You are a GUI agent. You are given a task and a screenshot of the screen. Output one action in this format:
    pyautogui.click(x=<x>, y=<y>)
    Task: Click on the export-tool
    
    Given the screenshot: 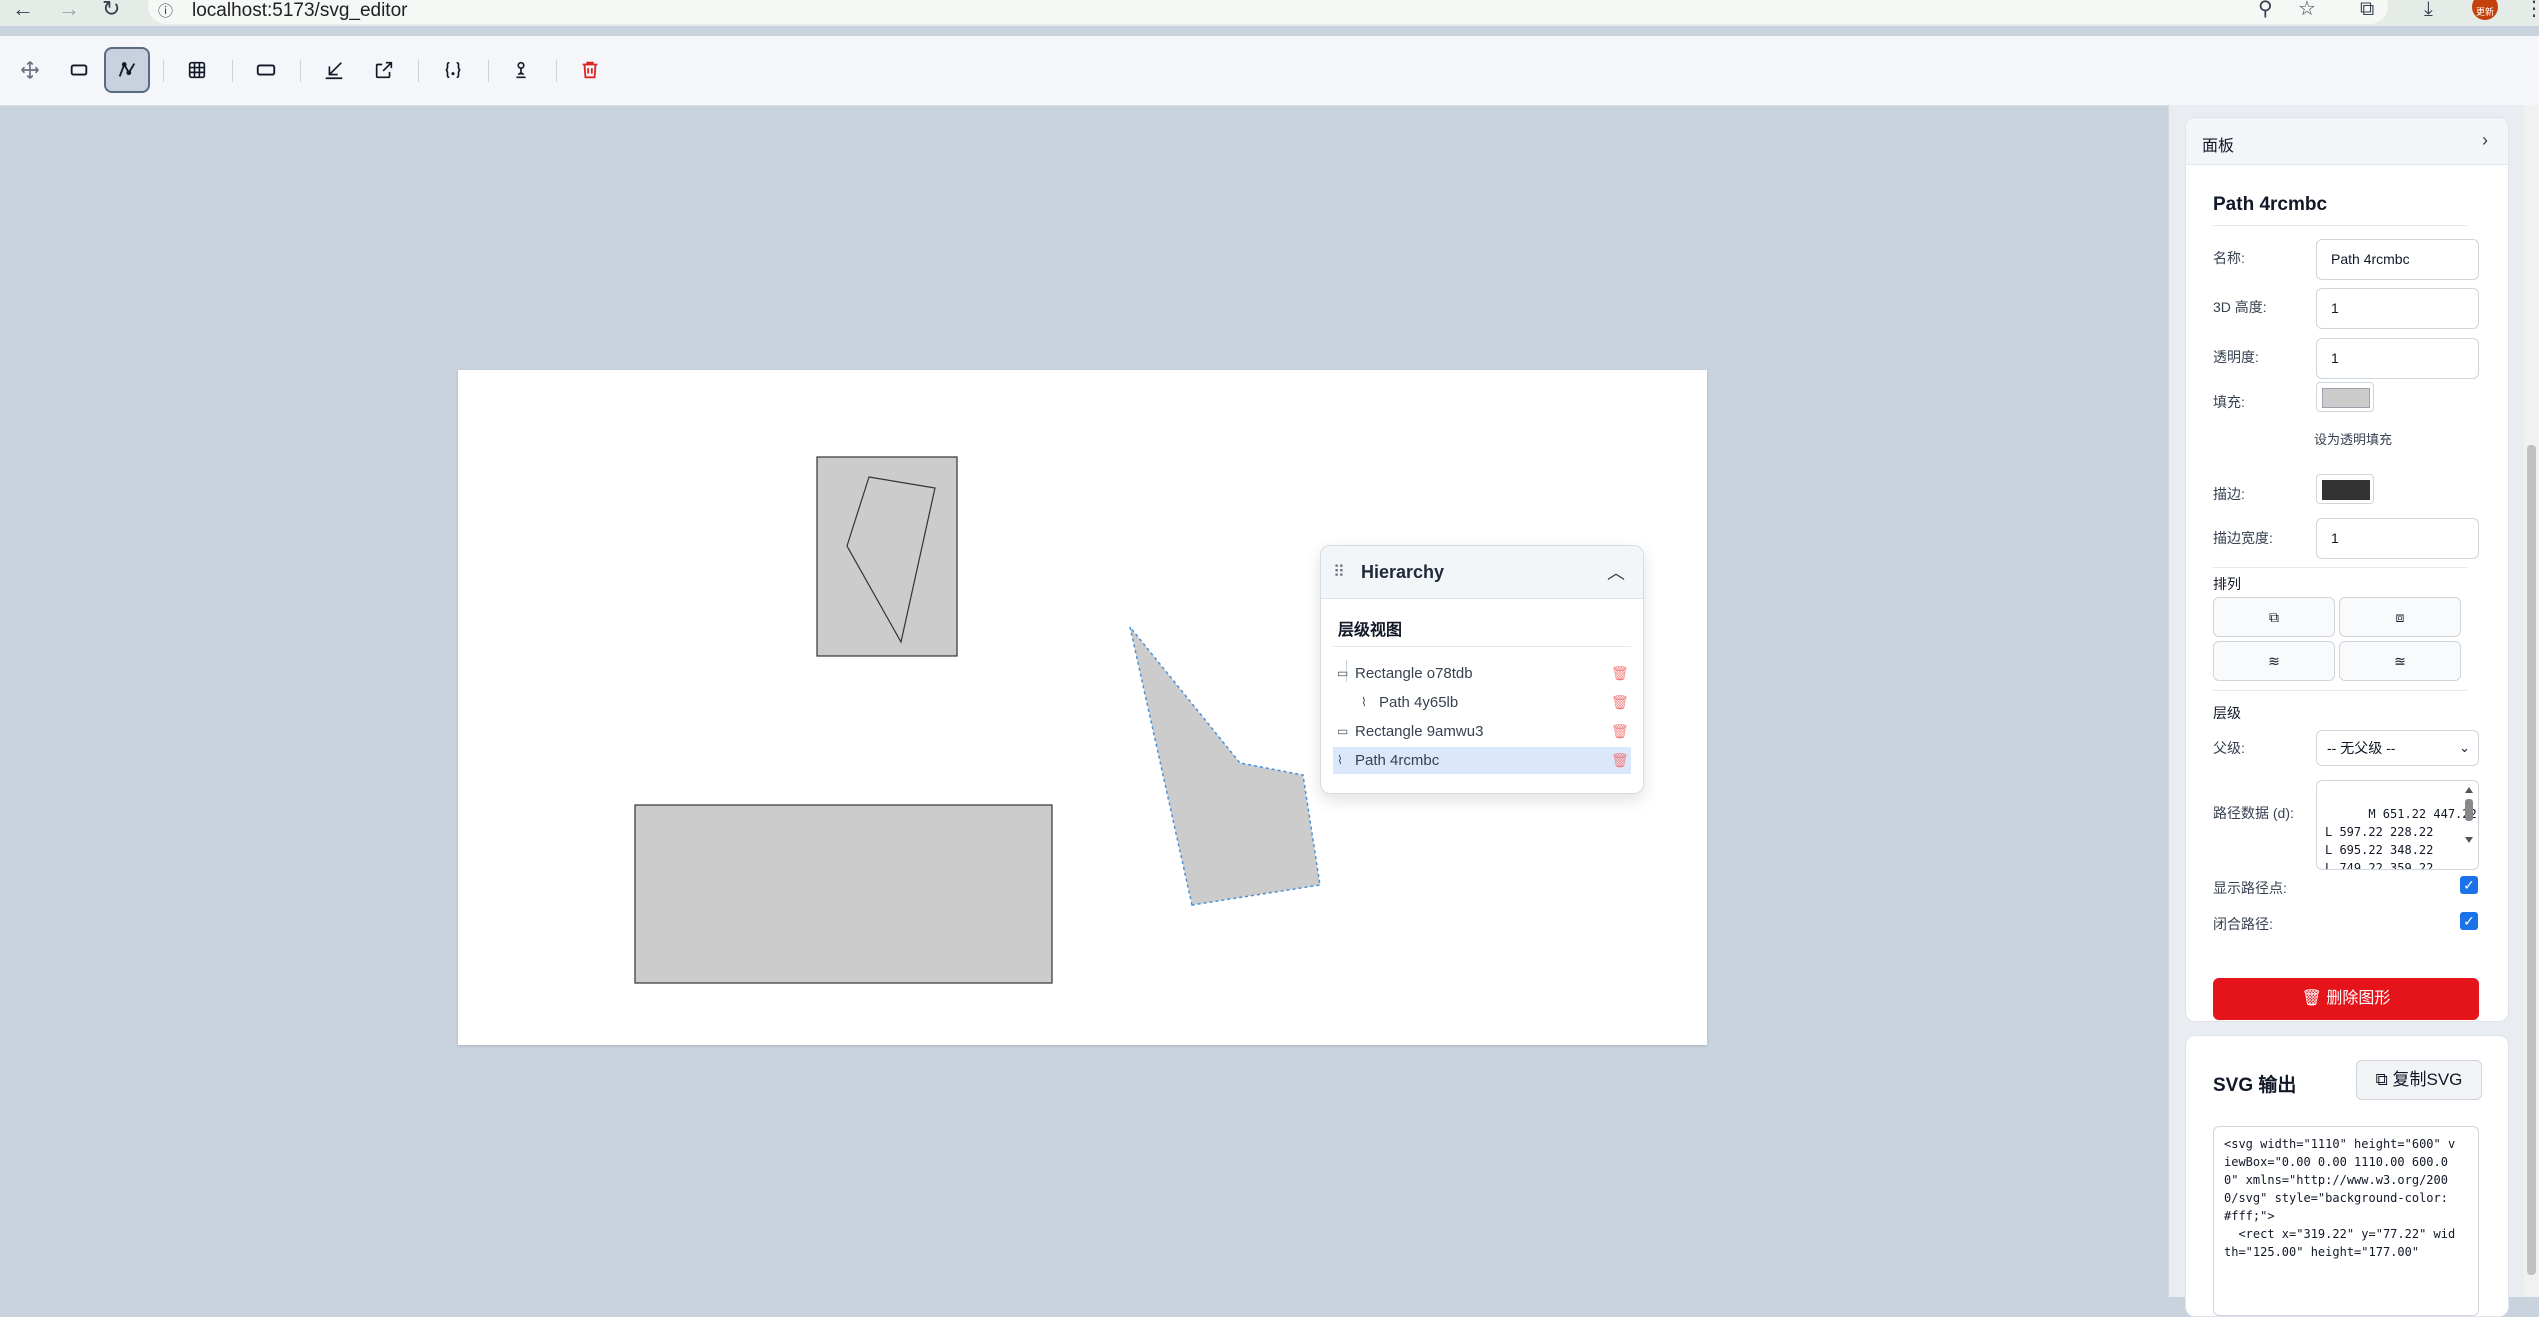 What is the action you would take?
    pyautogui.click(x=384, y=70)
    